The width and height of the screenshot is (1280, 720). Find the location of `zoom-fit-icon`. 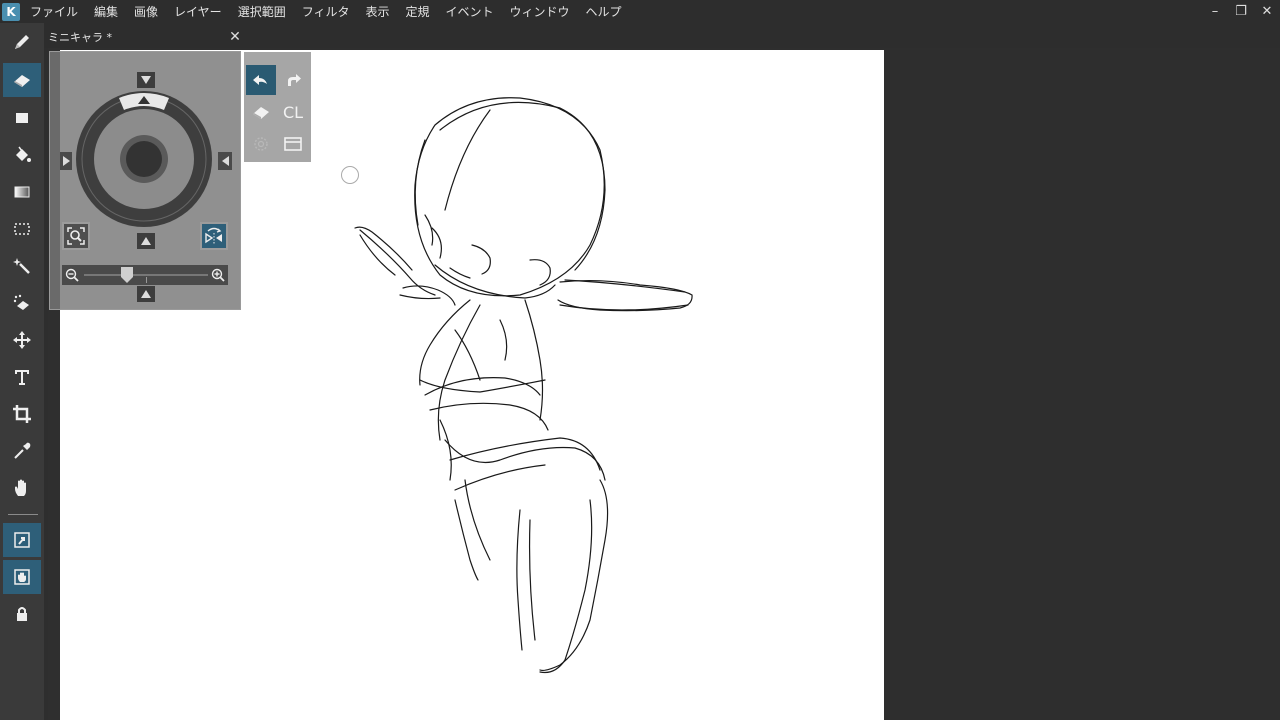

zoom-fit-icon is located at coordinates (76, 236).